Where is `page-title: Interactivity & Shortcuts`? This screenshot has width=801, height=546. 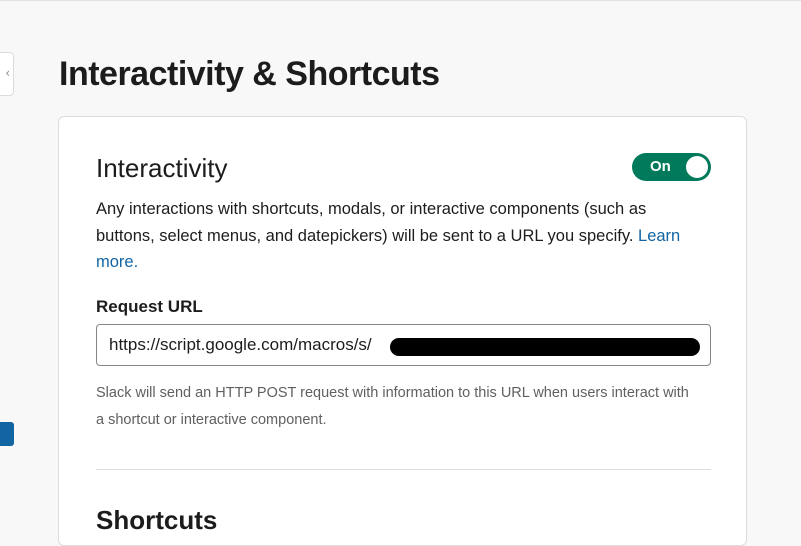 page-title: Interactivity & Shortcuts is located at coordinates (249, 74).